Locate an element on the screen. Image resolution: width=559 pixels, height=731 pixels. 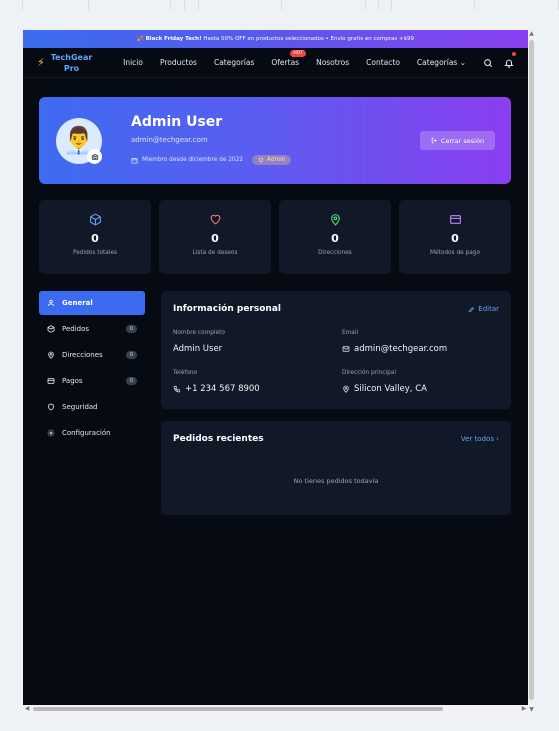
empty-state: No tienes pedidos todavía is located at coordinates (336, 481).